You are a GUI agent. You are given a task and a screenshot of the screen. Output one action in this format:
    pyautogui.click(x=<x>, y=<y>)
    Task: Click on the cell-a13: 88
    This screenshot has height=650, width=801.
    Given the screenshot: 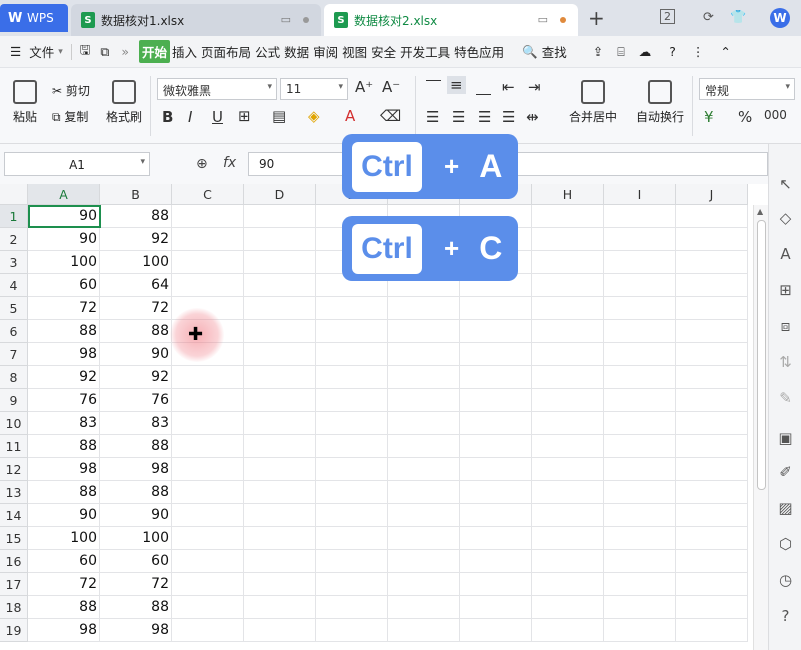 What is the action you would take?
    pyautogui.click(x=64, y=492)
    